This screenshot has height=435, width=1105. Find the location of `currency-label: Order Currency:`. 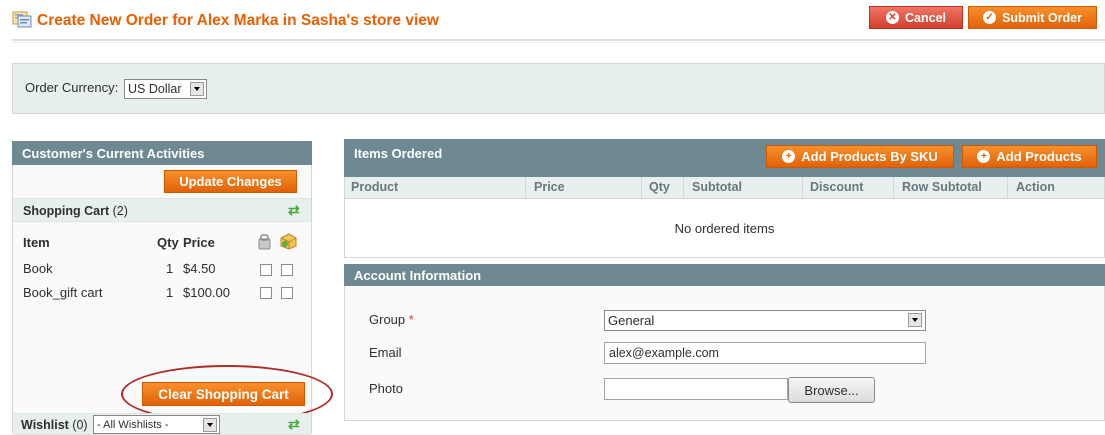

currency-label: Order Currency: is located at coordinates (72, 87).